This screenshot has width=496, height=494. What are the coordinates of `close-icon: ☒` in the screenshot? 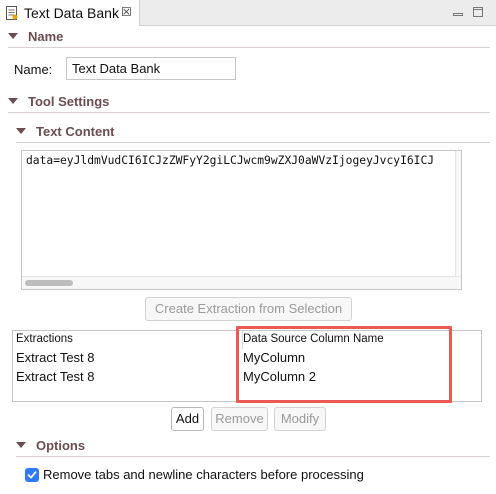 It's located at (126, 12).